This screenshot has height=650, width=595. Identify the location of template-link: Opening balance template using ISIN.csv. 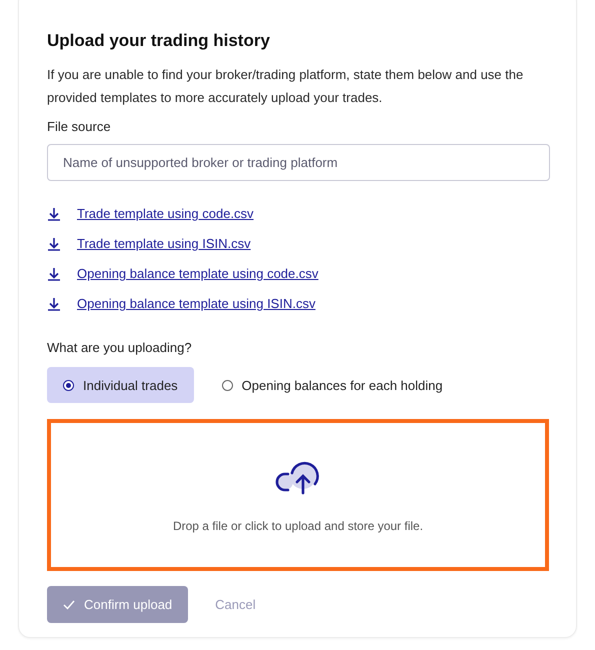
(196, 303).